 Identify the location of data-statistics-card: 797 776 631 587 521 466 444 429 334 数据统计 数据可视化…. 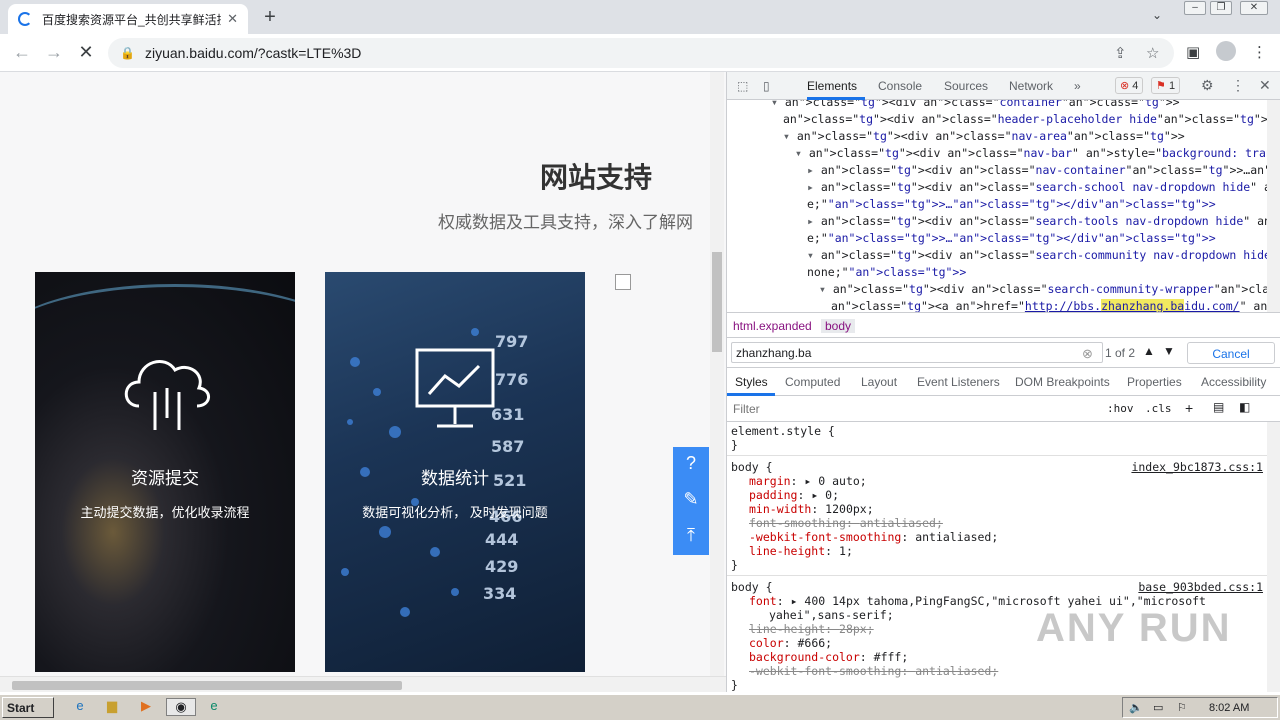
(455, 472).